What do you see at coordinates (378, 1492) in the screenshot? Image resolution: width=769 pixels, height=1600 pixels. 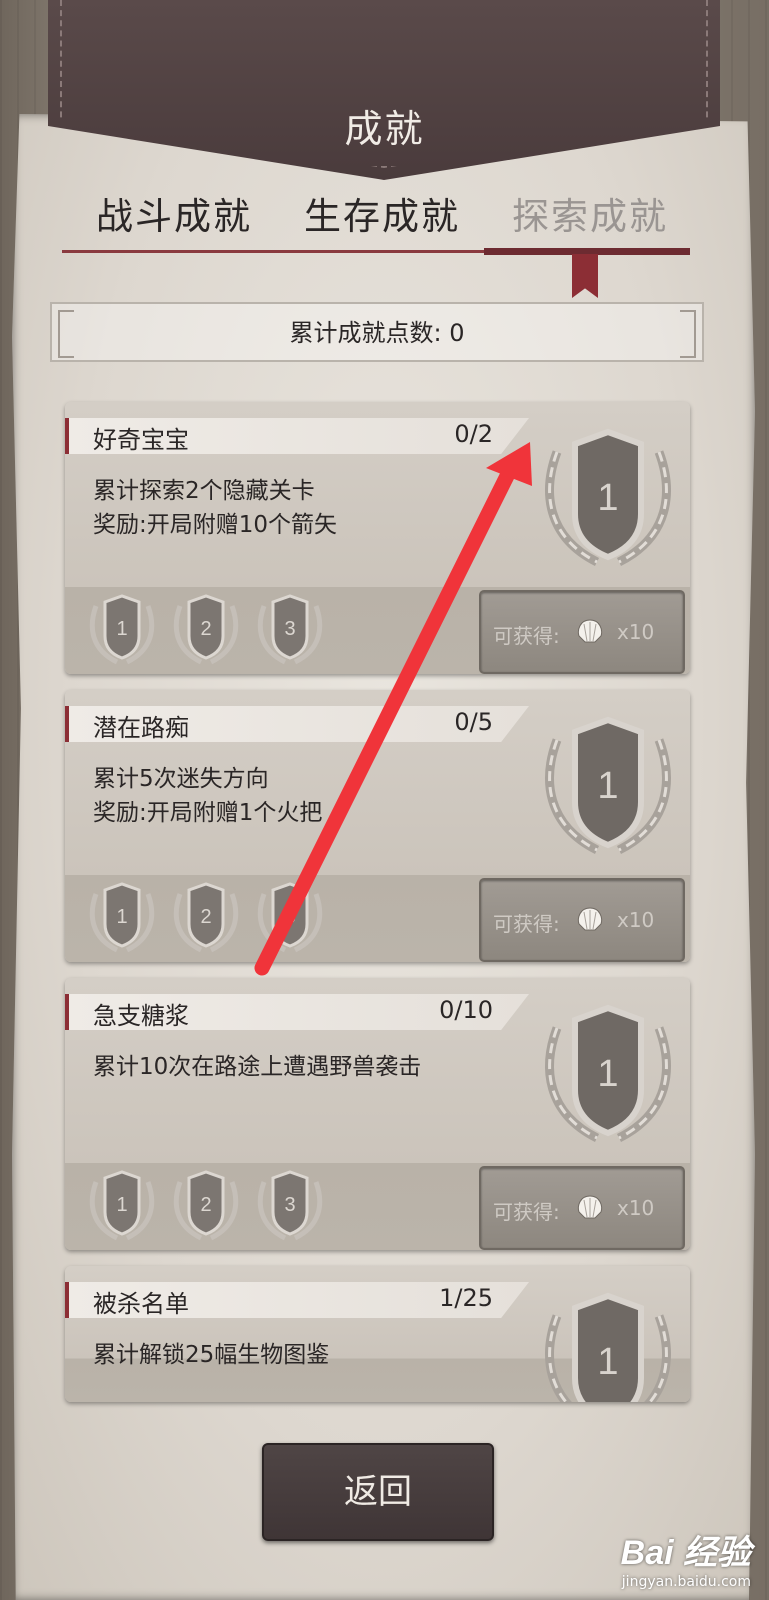 I see `back-button: 返回` at bounding box center [378, 1492].